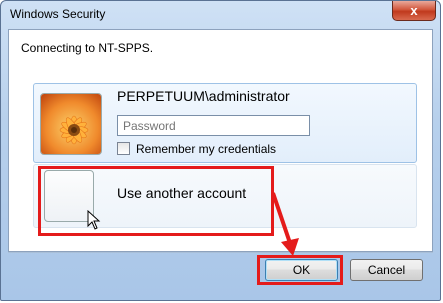 Image resolution: width=443 pixels, height=303 pixels. What do you see at coordinates (213, 125) in the screenshot?
I see `password-field` at bounding box center [213, 125].